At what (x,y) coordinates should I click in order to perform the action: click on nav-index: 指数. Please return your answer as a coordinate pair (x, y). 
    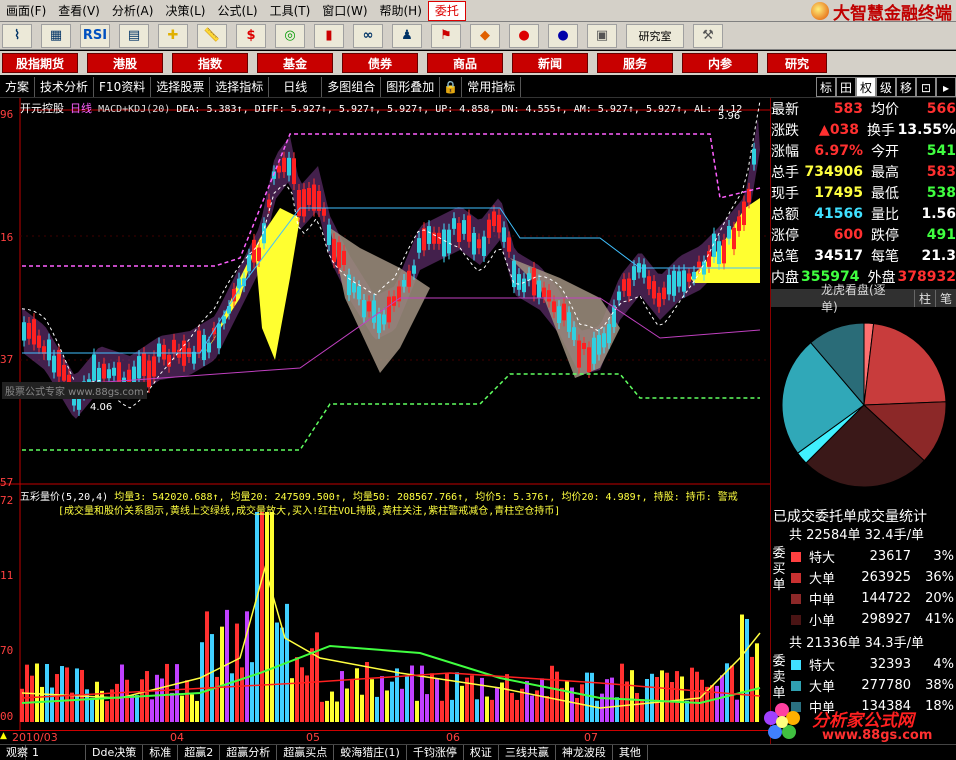
    Looking at the image, I should click on (210, 63).